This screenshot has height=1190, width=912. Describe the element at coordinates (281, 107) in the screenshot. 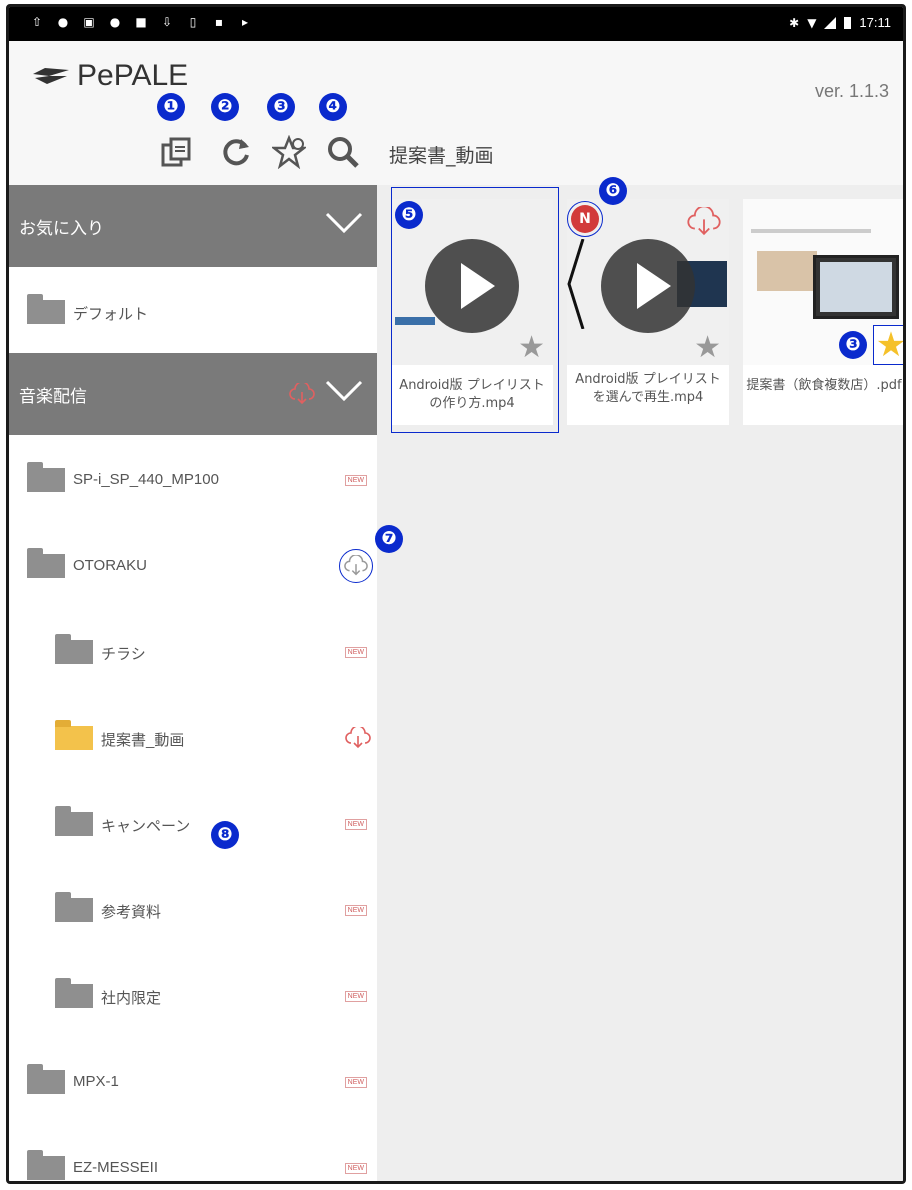

I see `callout-badge-3: ❸` at that location.